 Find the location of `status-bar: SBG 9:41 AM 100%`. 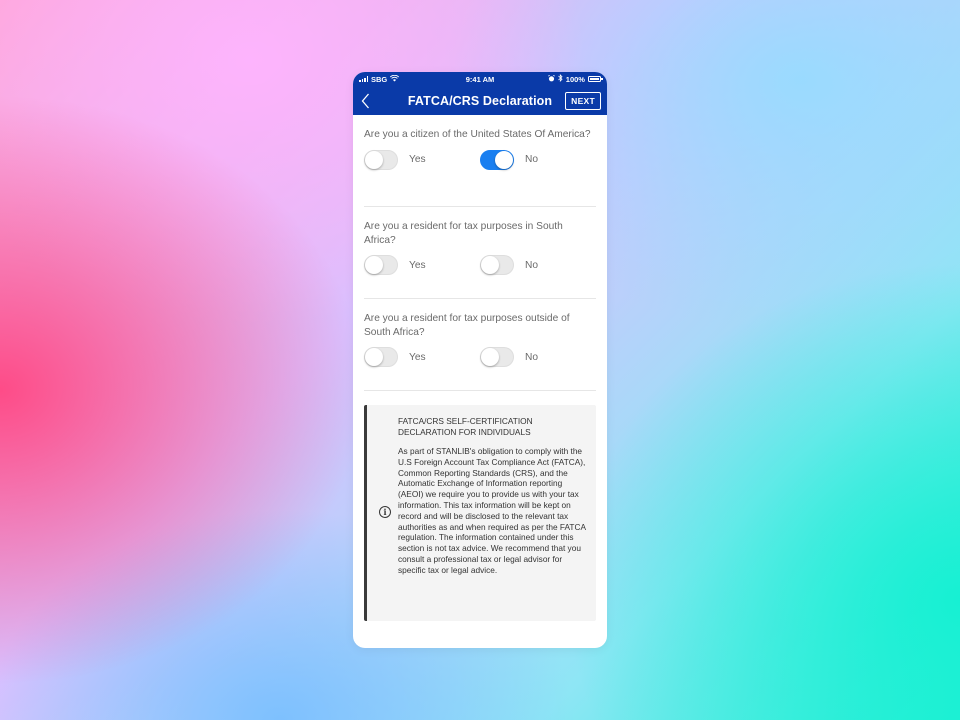

status-bar: SBG 9:41 AM 100% is located at coordinates (480, 79).